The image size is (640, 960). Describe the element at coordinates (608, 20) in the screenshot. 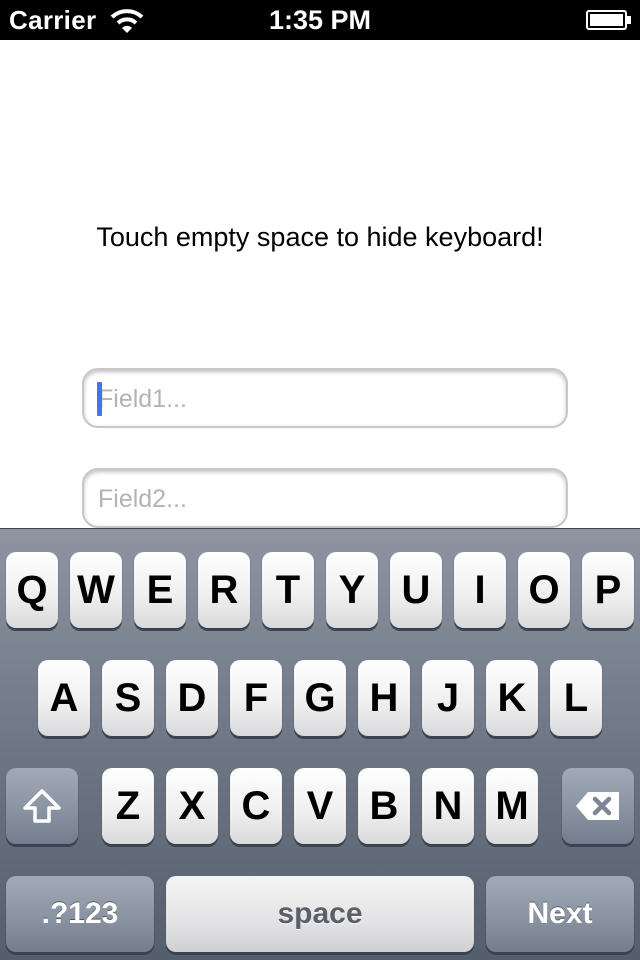

I see `battery-icon` at that location.